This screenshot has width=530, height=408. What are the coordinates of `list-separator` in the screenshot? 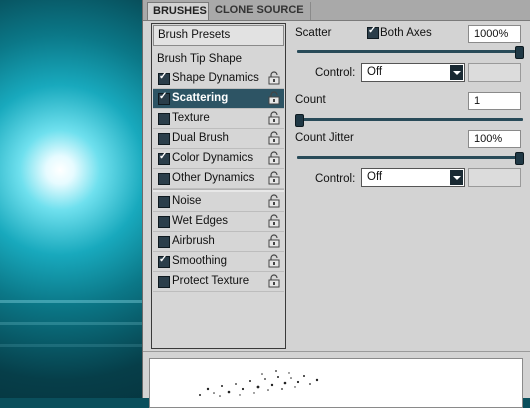 It's located at (218, 190).